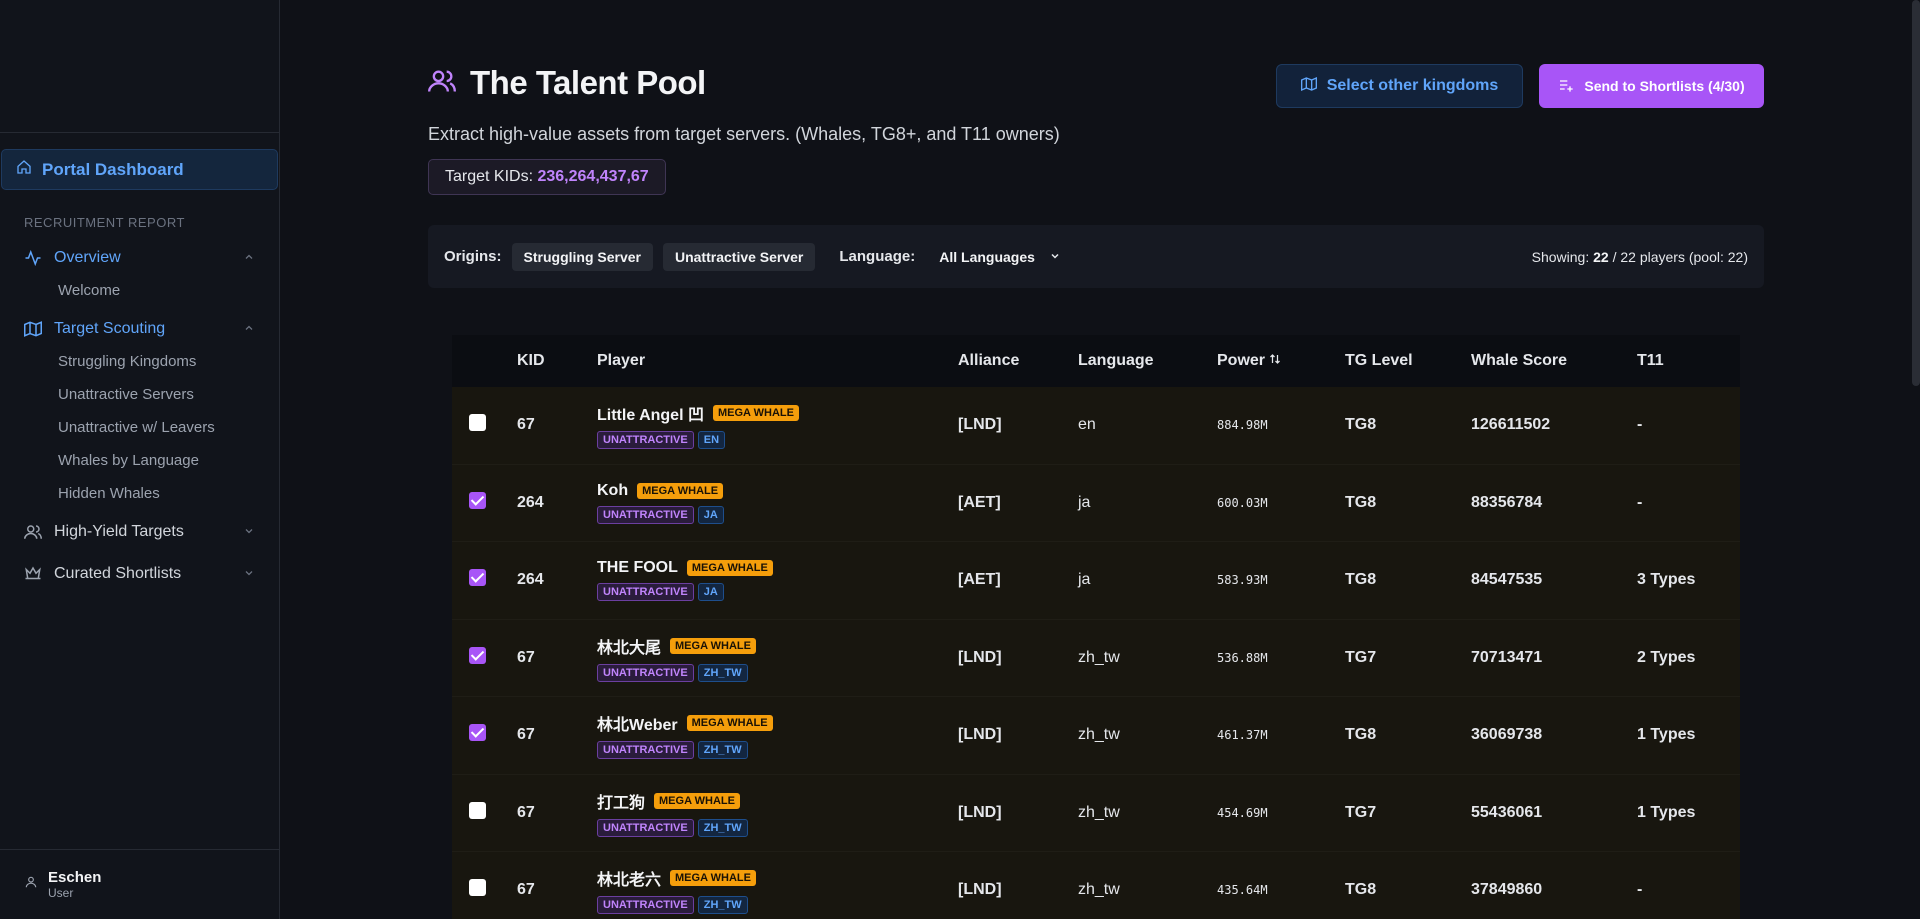 The width and height of the screenshot is (1920, 919). What do you see at coordinates (777, 580) in the screenshot?
I see `cell-player: THE FOOL MEGA WHALE UNATTRACTIVE JA` at bounding box center [777, 580].